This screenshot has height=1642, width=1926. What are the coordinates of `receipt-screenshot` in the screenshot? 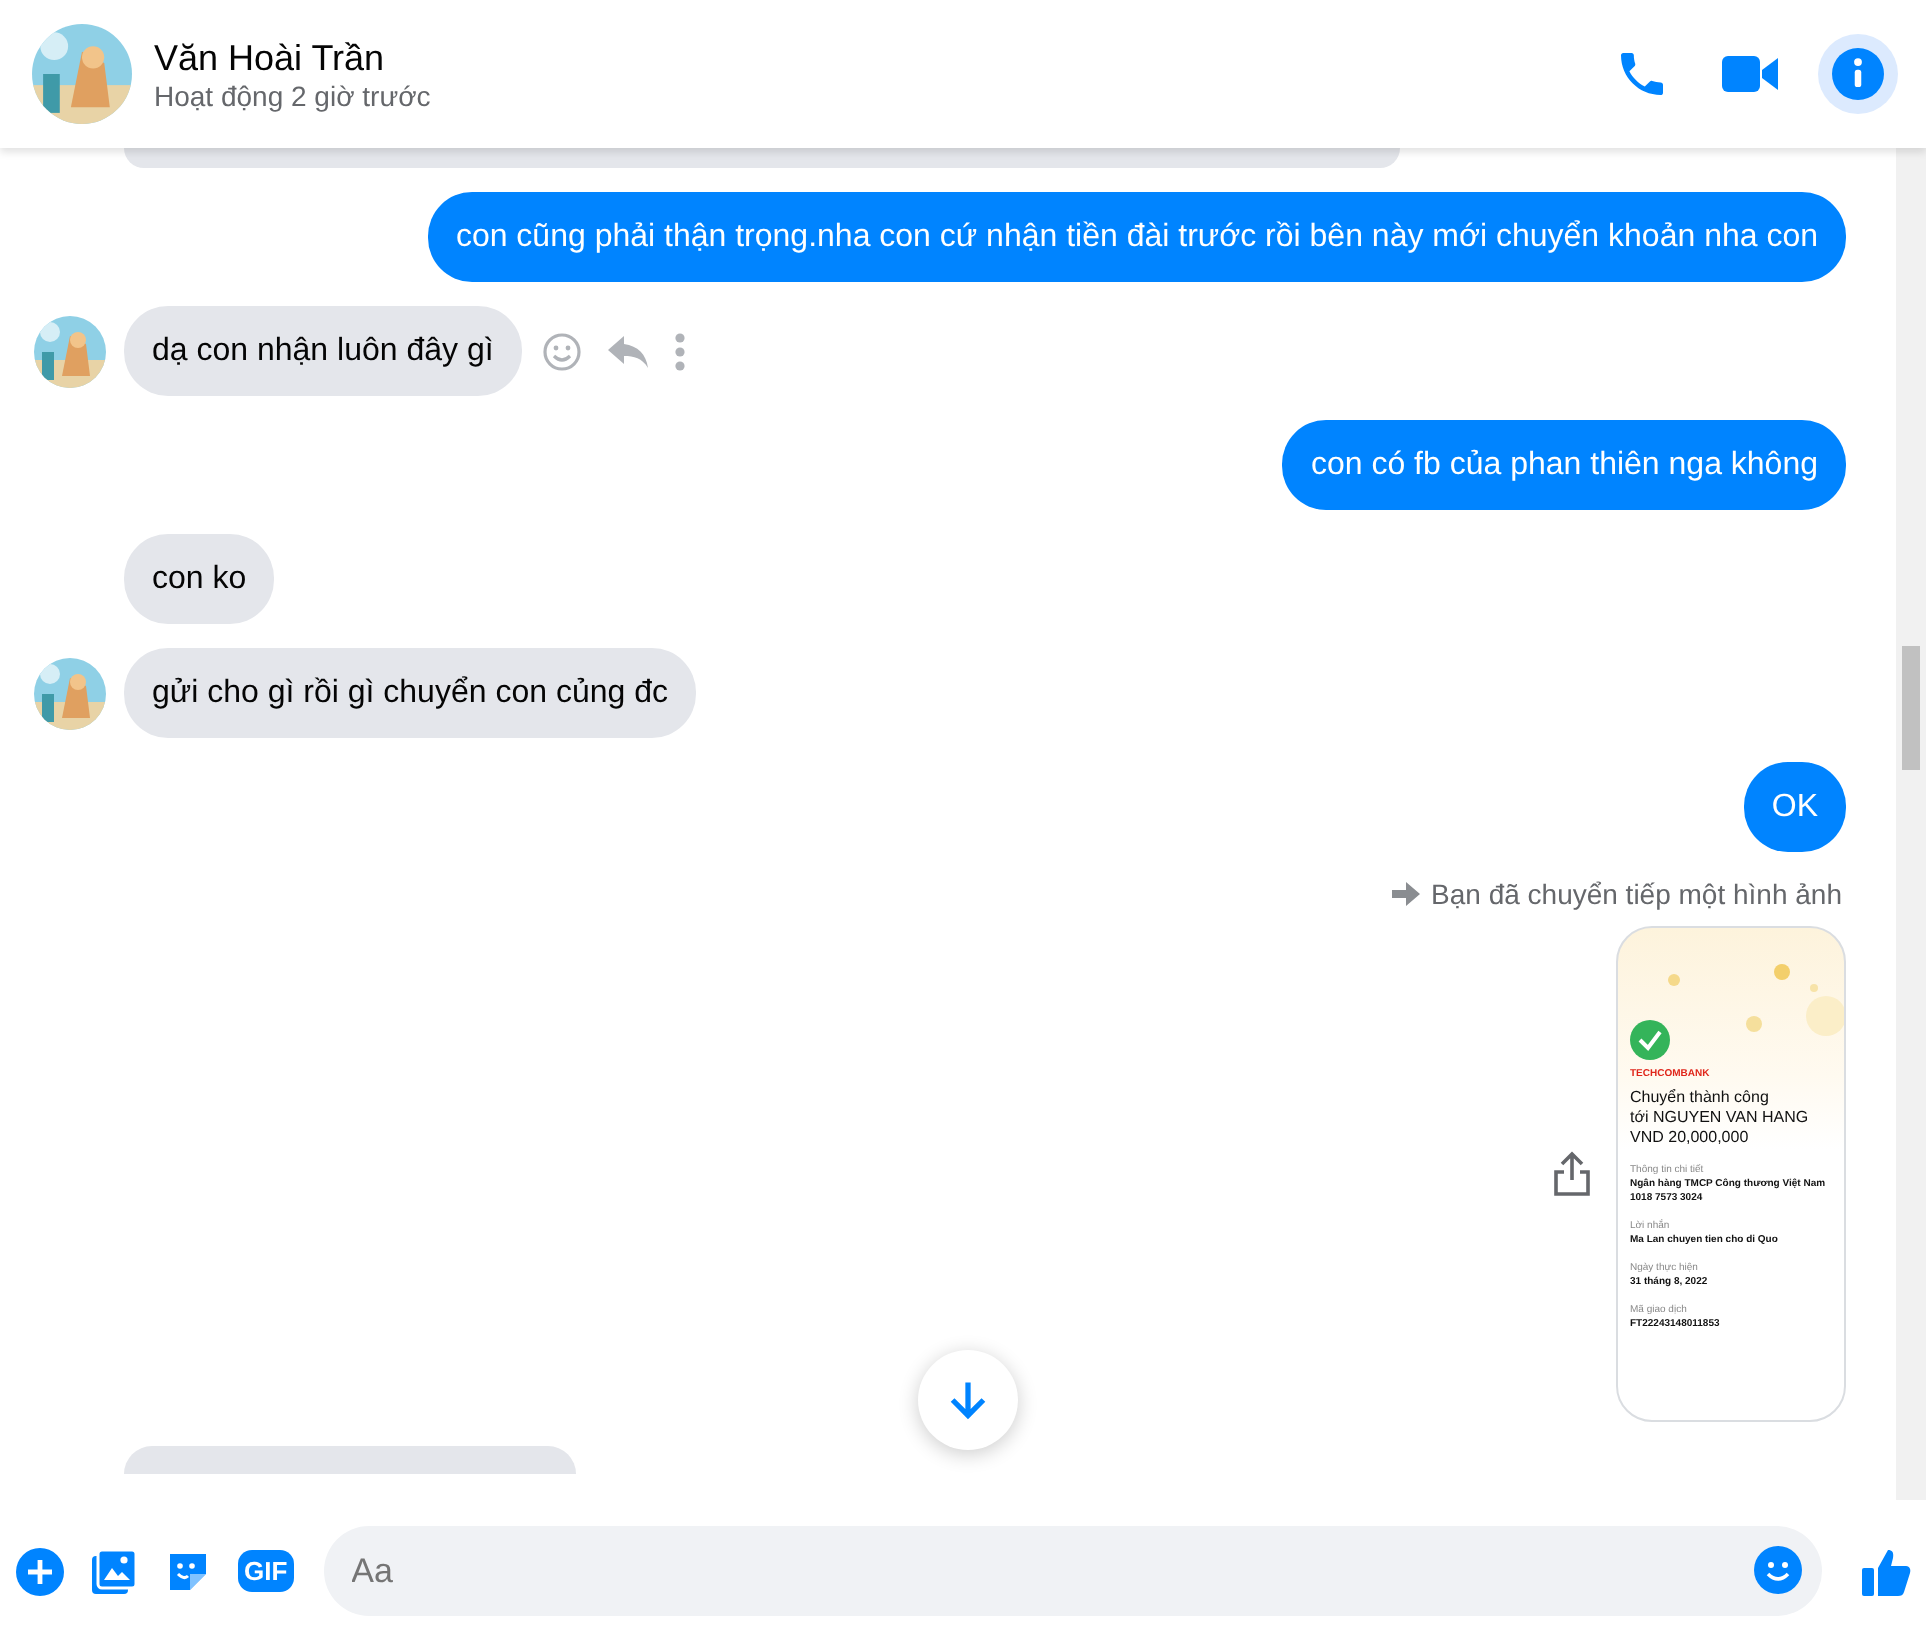 It's located at (1731, 1174).